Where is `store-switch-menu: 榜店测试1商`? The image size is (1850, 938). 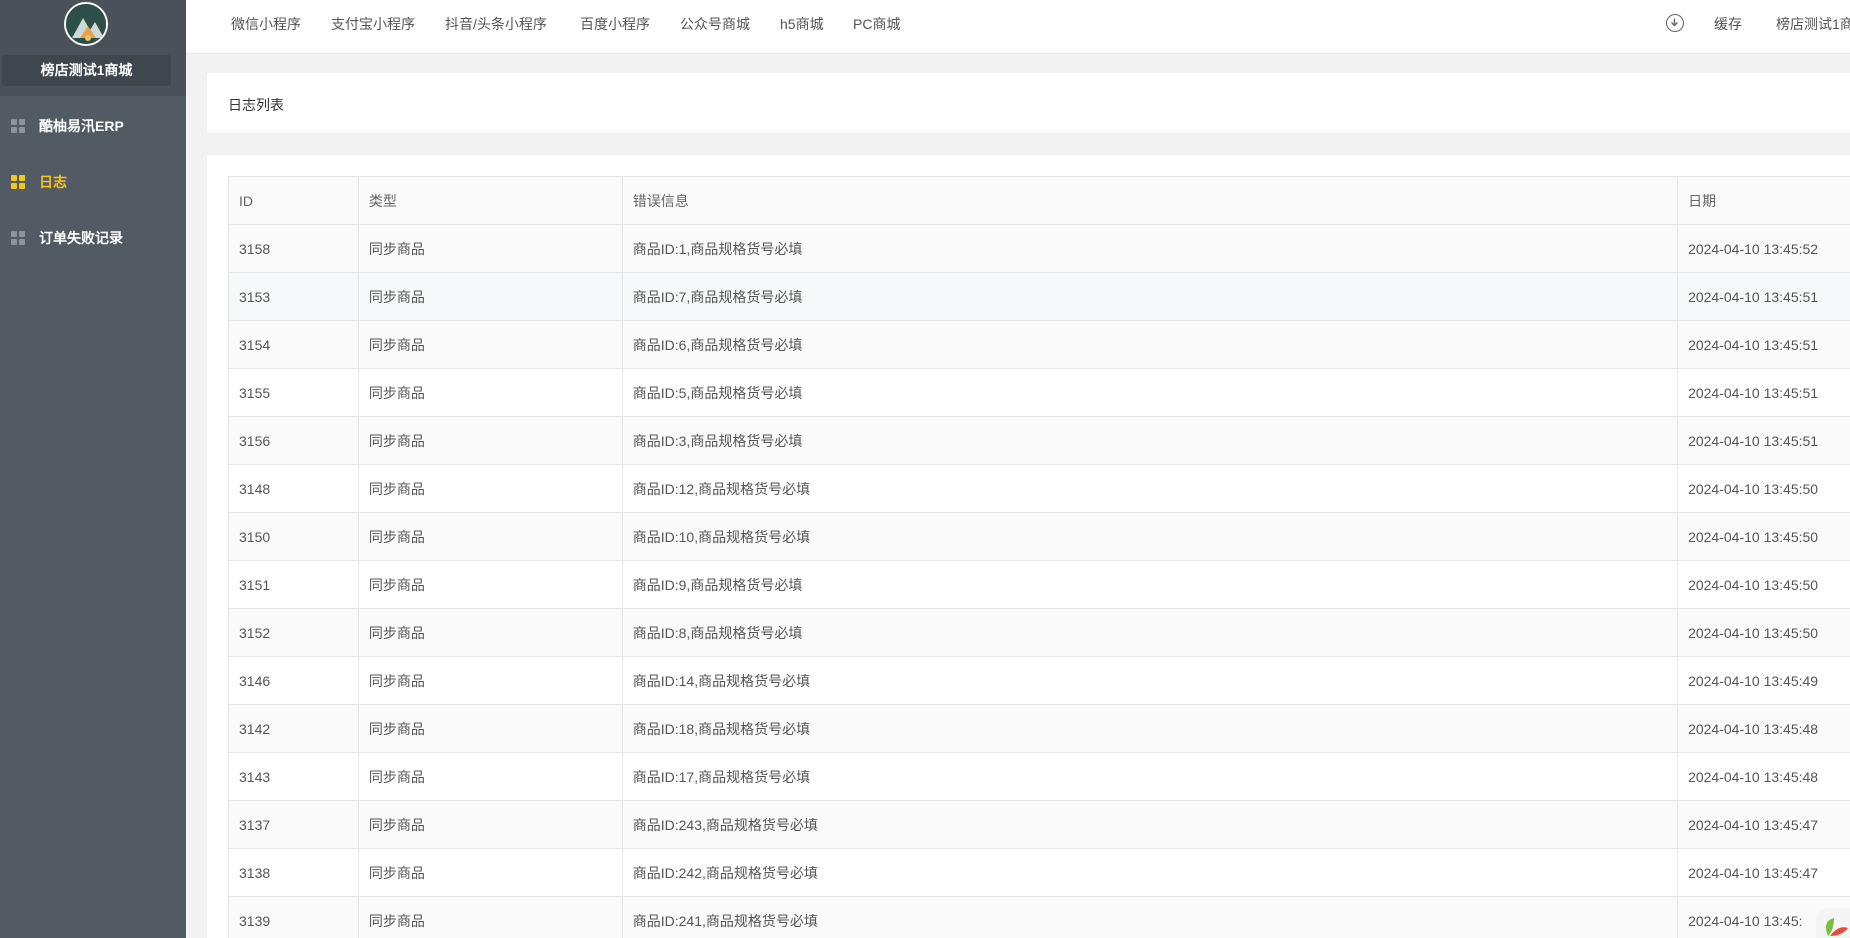 store-switch-menu: 榜店测试1商 is located at coordinates (1813, 24).